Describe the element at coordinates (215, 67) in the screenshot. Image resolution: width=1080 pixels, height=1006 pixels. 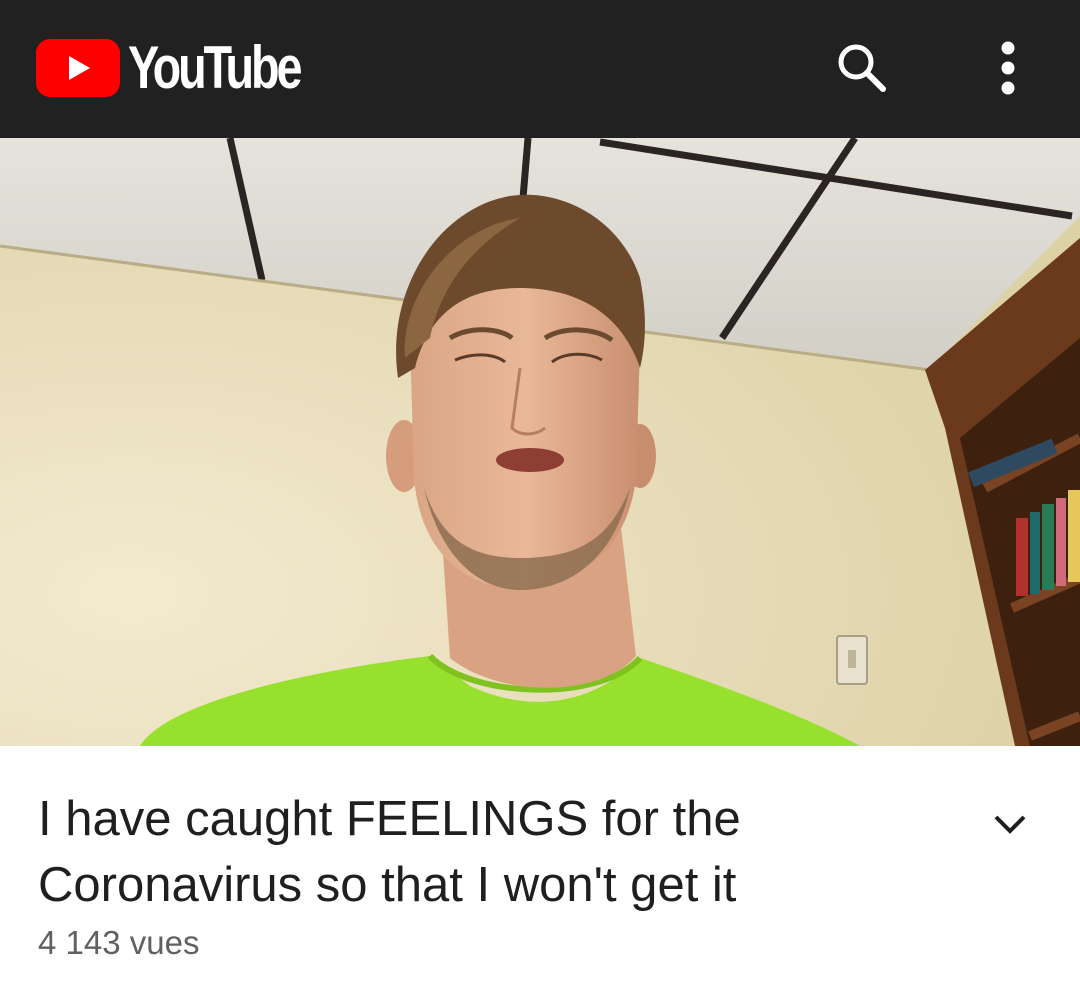
I see `brand-name: YouTube` at that location.